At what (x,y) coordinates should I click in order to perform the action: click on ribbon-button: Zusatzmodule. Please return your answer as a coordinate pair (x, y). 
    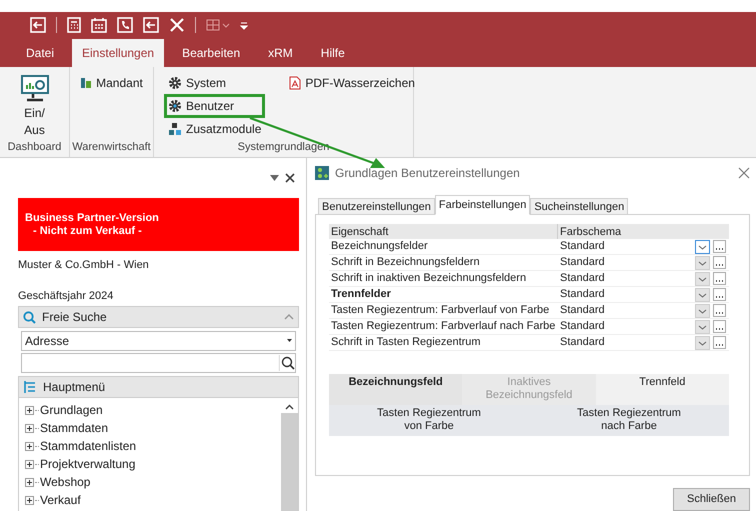
    Looking at the image, I should click on (215, 129).